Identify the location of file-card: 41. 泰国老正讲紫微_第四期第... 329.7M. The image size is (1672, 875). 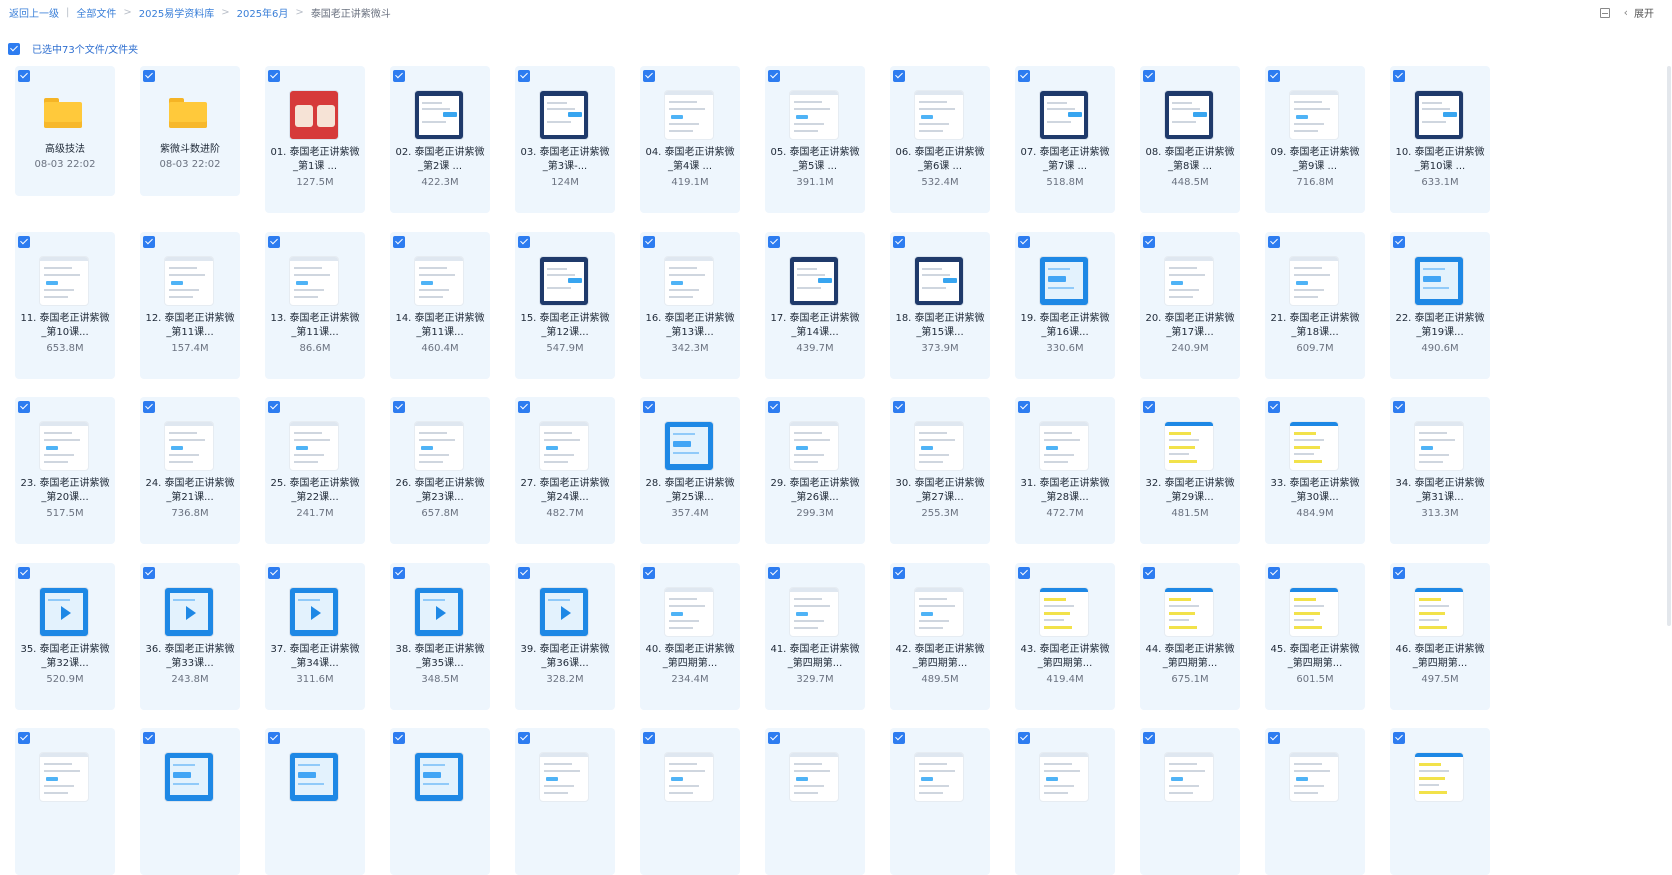
(815, 636).